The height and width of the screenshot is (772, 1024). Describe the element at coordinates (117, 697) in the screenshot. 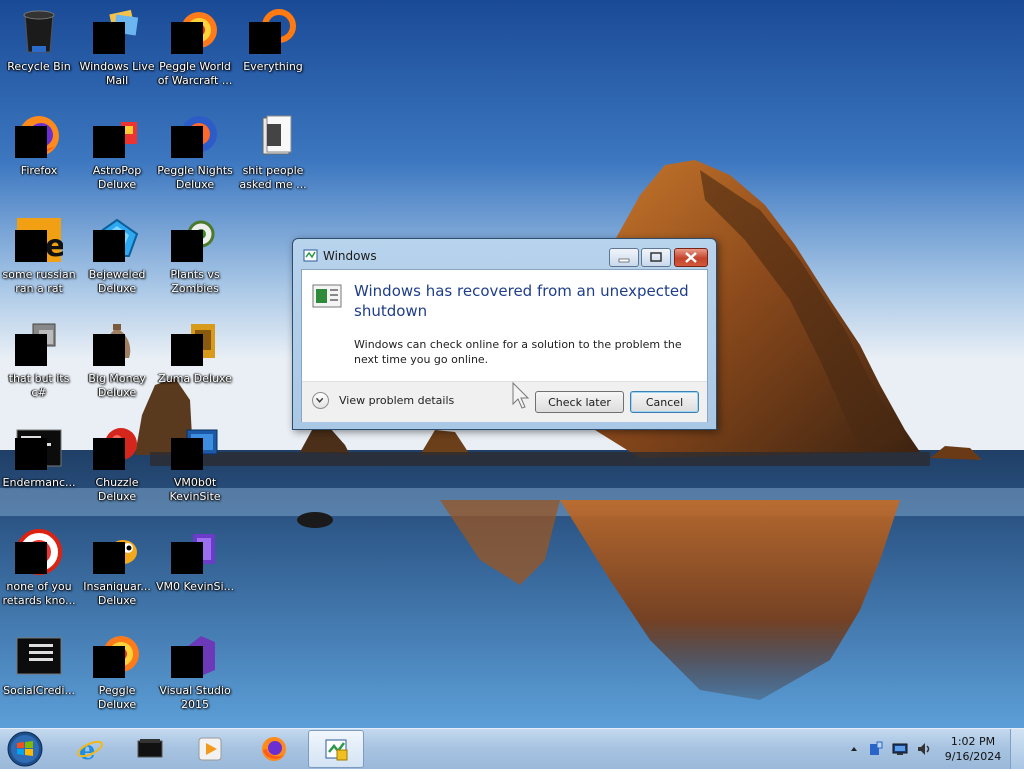

I see `desktop-icon-label: Peggle Deluxe` at that location.